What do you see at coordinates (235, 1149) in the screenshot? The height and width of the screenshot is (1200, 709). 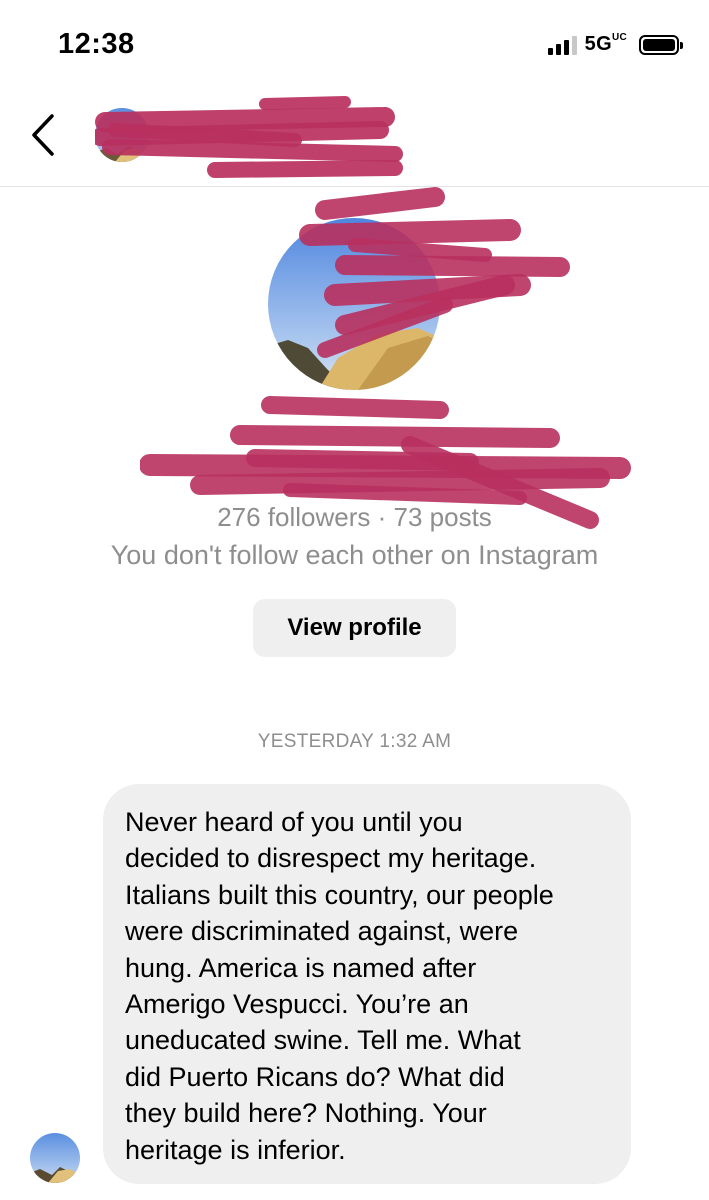 I see `message-line: heritage is inferior.` at bounding box center [235, 1149].